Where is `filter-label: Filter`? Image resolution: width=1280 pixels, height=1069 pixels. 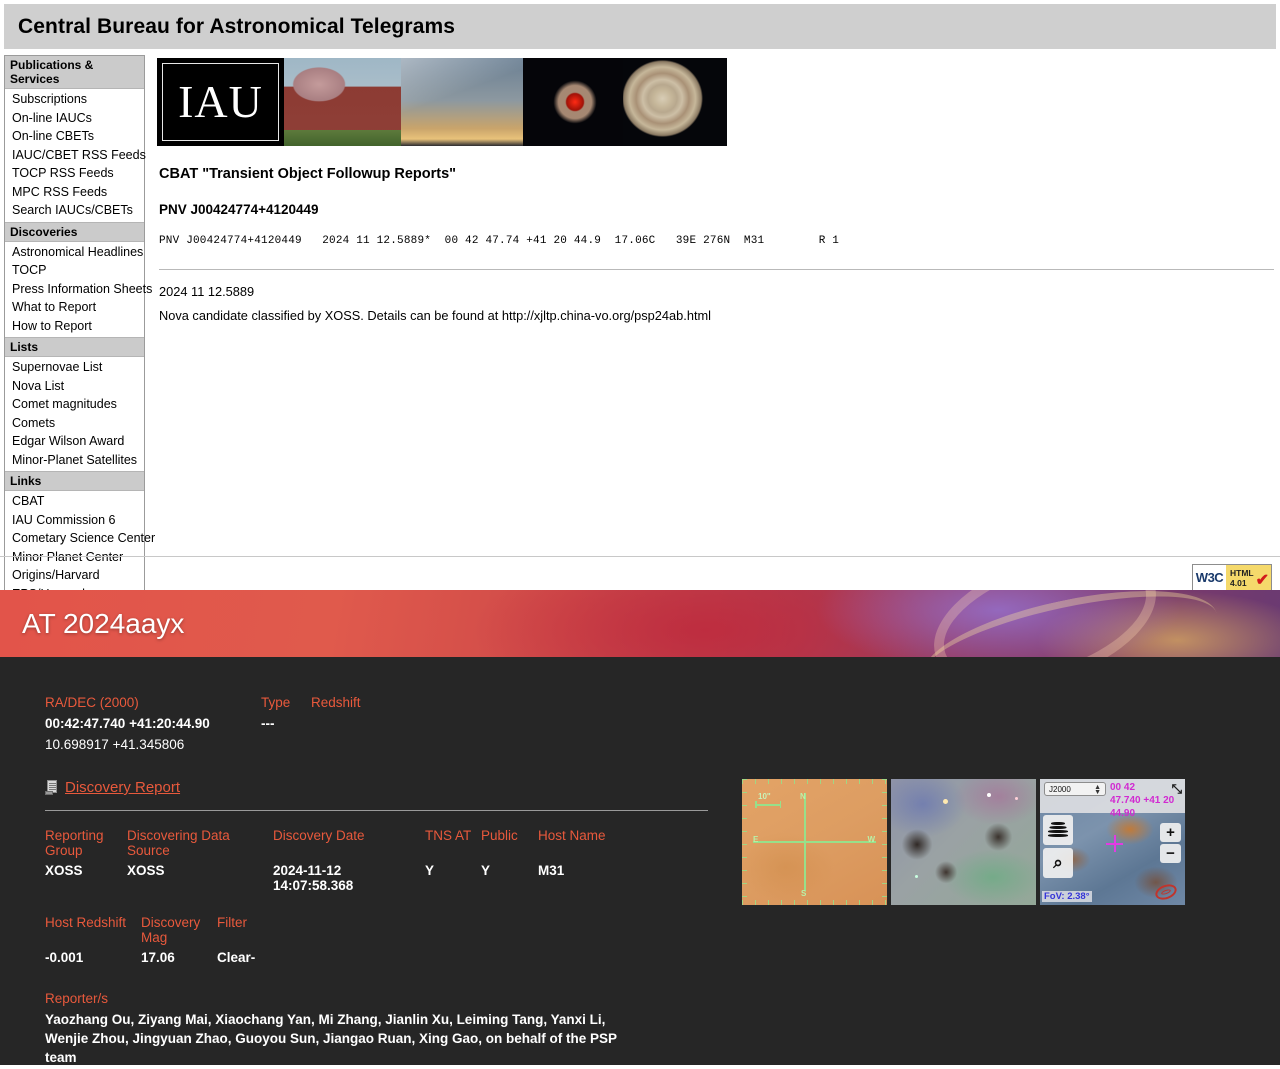 filter-label: Filter is located at coordinates (232, 922).